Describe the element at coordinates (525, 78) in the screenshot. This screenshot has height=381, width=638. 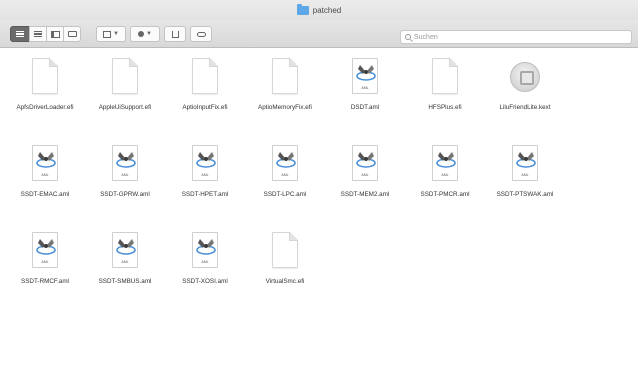
I see `kext-icon` at that location.